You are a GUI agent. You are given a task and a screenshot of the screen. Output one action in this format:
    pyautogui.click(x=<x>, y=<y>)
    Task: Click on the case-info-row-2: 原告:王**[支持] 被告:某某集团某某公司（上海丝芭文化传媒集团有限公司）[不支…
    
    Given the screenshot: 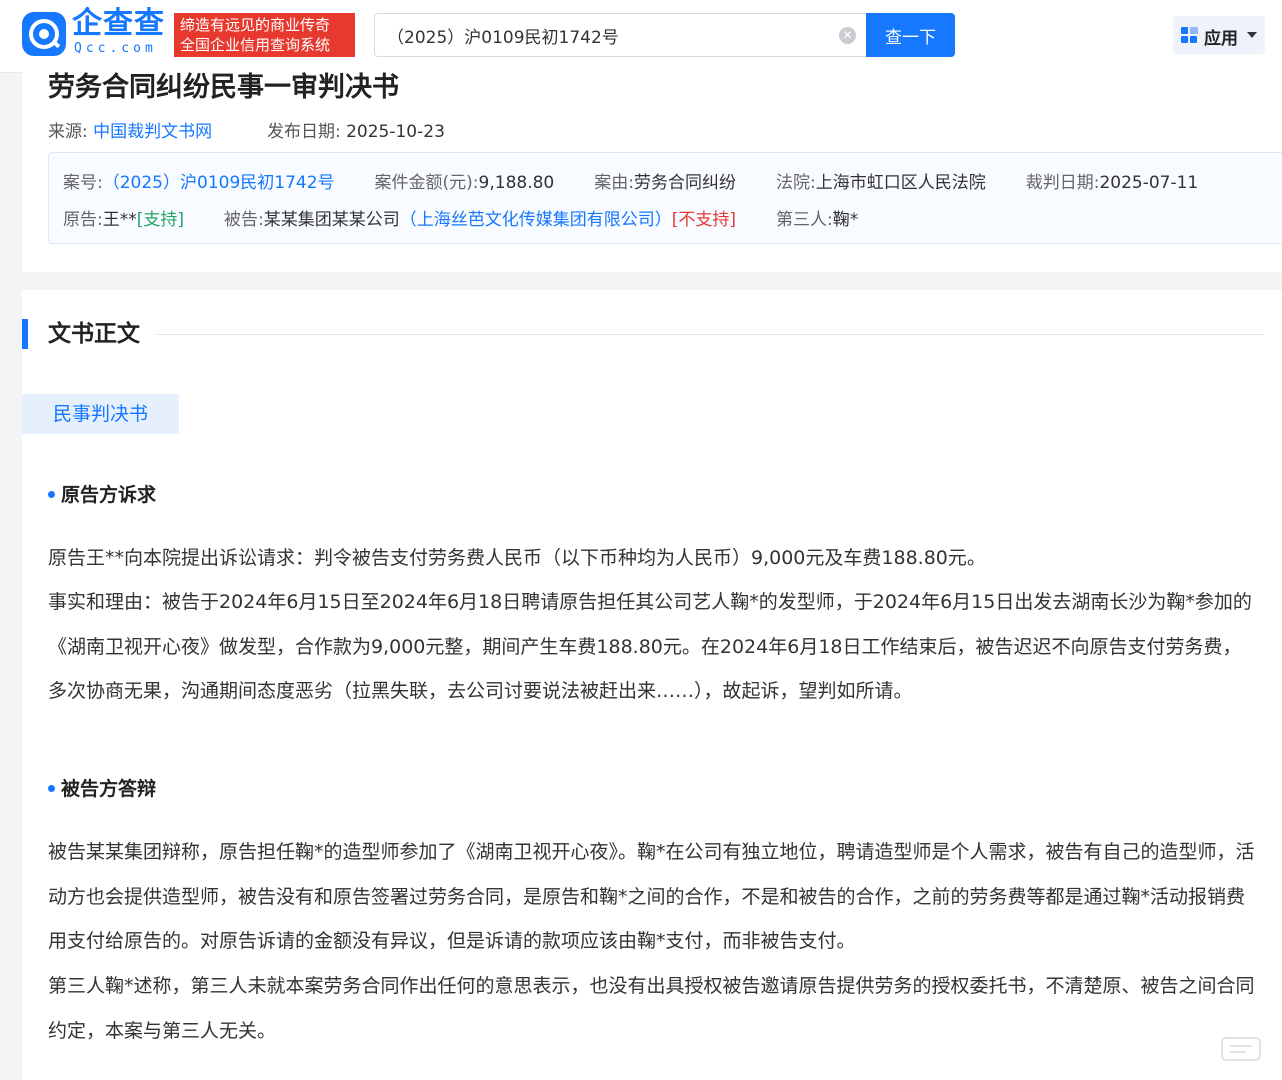 What is the action you would take?
    pyautogui.click(x=460, y=217)
    